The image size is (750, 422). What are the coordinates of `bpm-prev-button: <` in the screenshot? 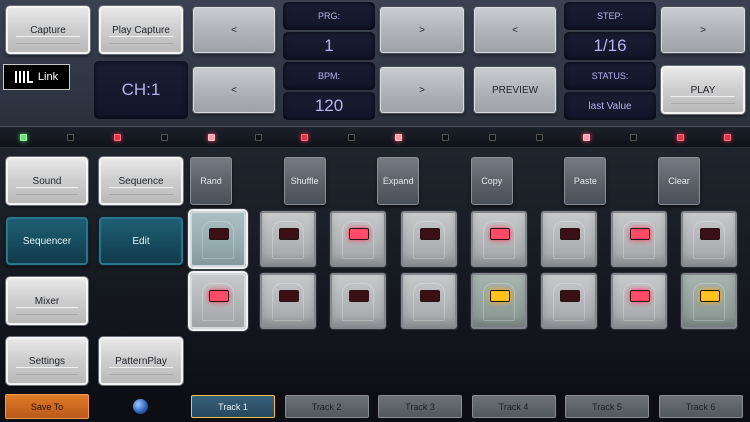 It's located at (234, 90).